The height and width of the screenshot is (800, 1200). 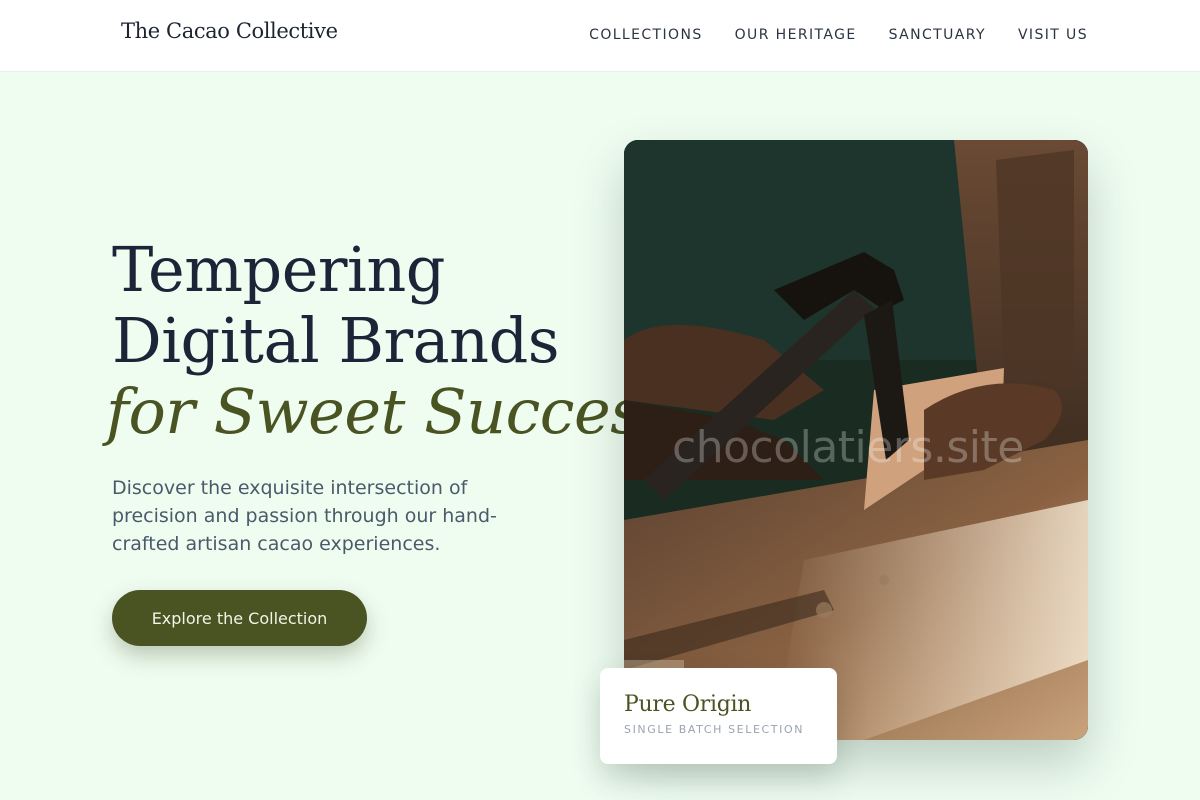 I want to click on nav-collections: COLLECTIONS, so click(x=645, y=35).